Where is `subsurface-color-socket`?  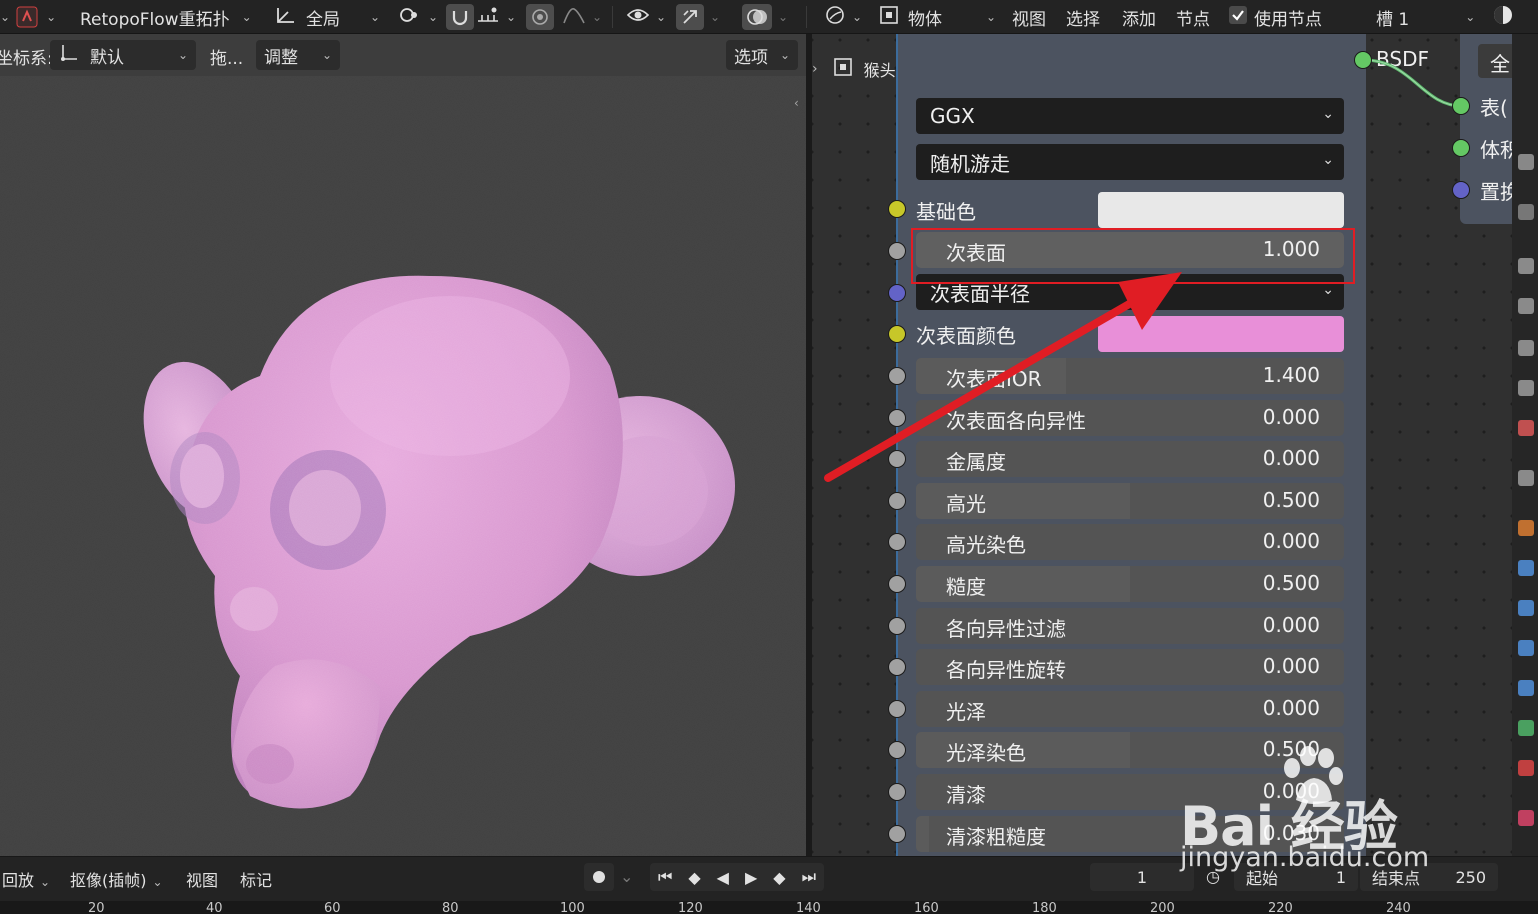 subsurface-color-socket is located at coordinates (897, 334).